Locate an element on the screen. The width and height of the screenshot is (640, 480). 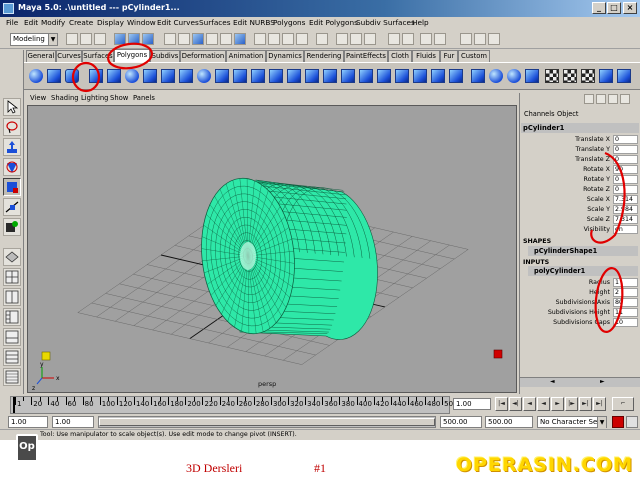
annotation-circle-cylinder-icon is located at coordinates (86, 77).